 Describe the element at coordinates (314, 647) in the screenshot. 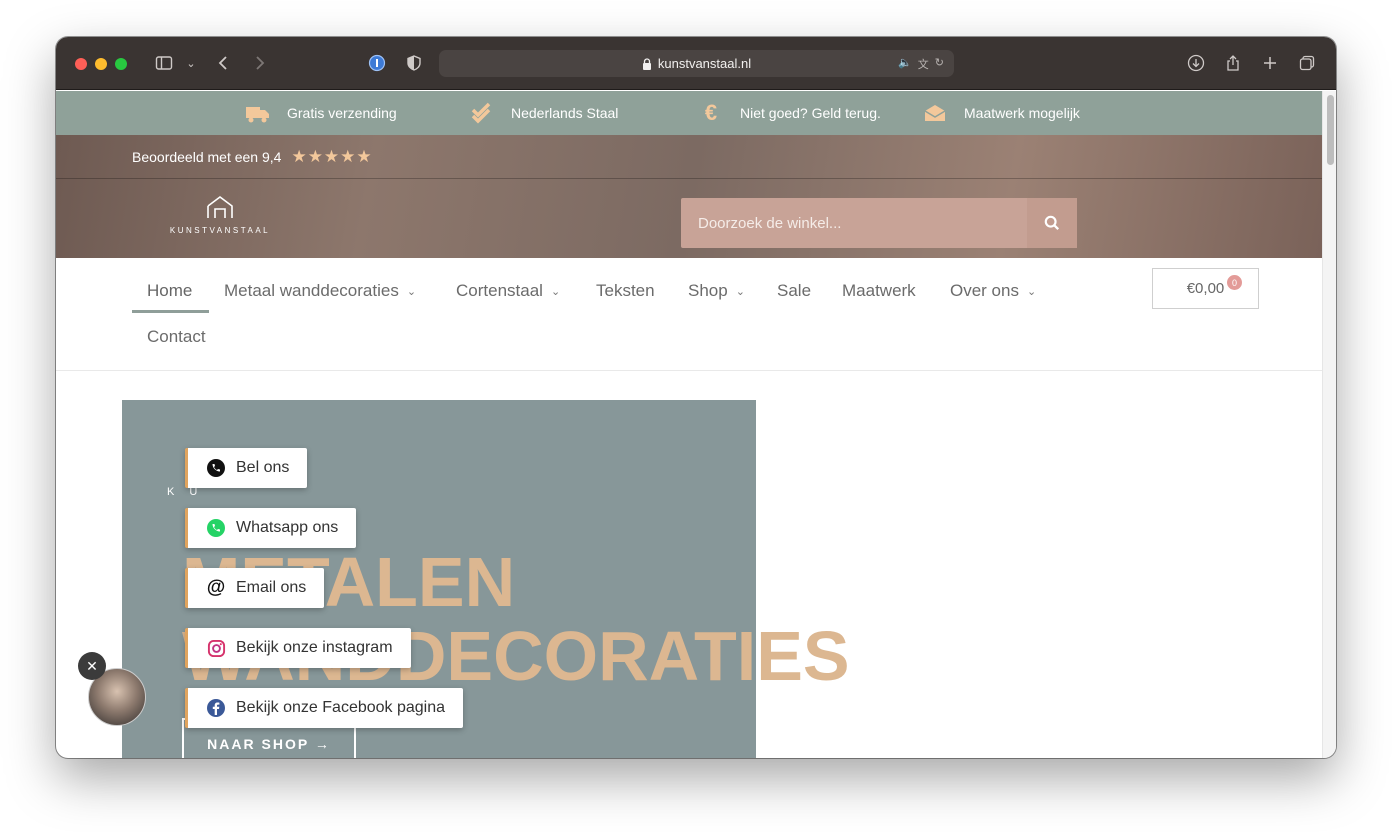

I see `contact-label: Bekijk onze instagram` at that location.